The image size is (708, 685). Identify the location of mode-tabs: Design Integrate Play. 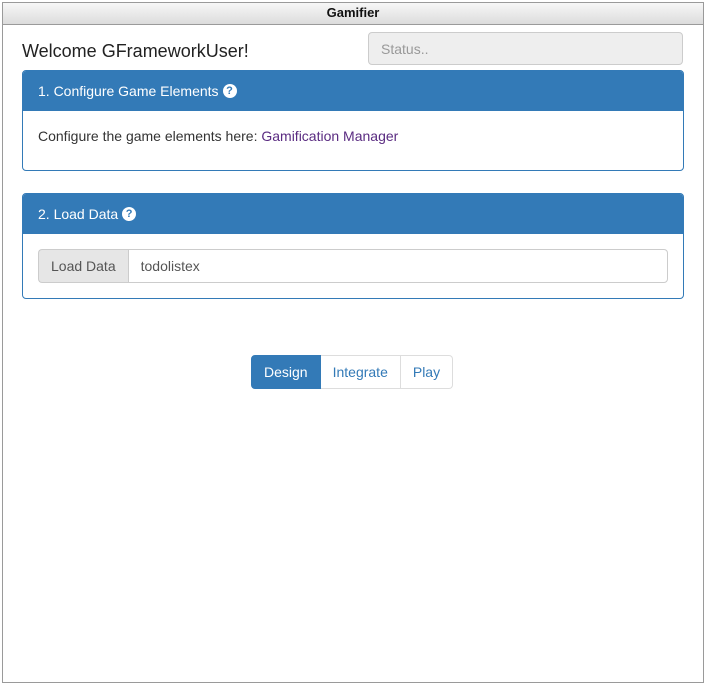
(352, 372).